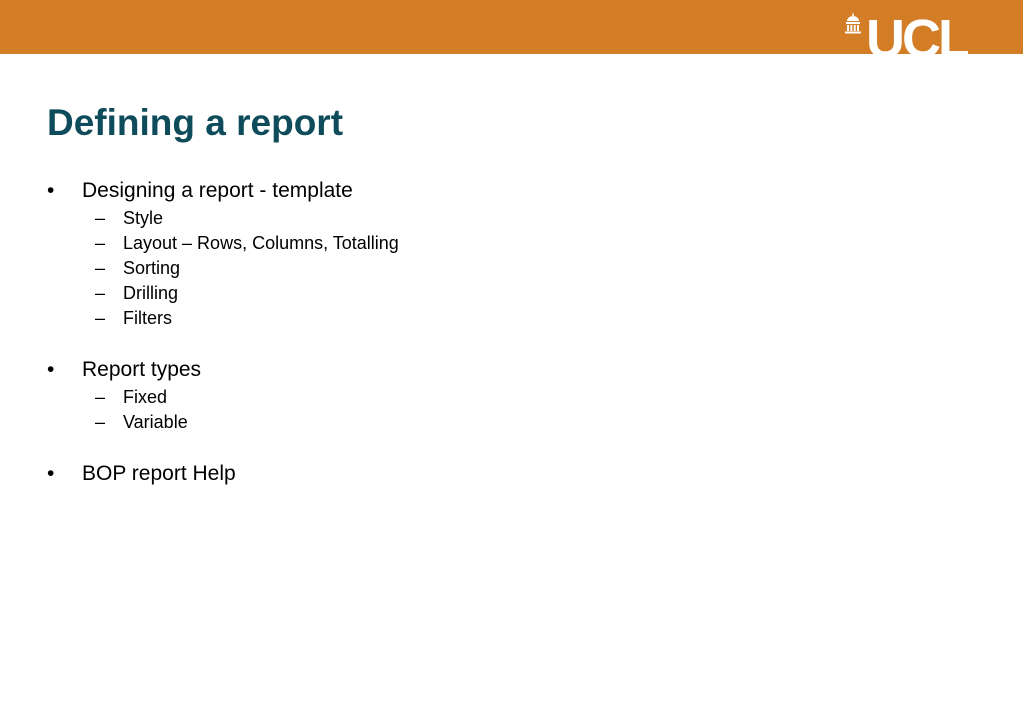  I want to click on sub-item: – Style, so click(497, 218).